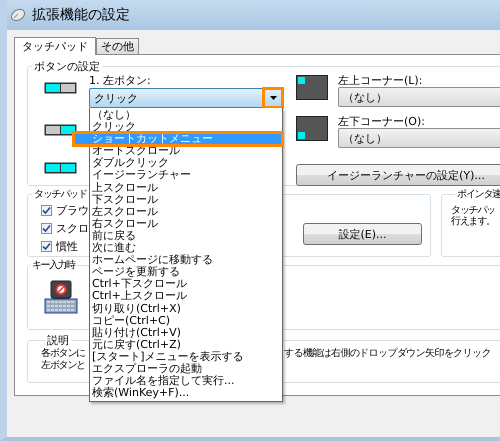 This screenshot has width=500, height=441. Describe the element at coordinates (473, 221) in the screenshot. I see `description-text: 行えます。` at that location.